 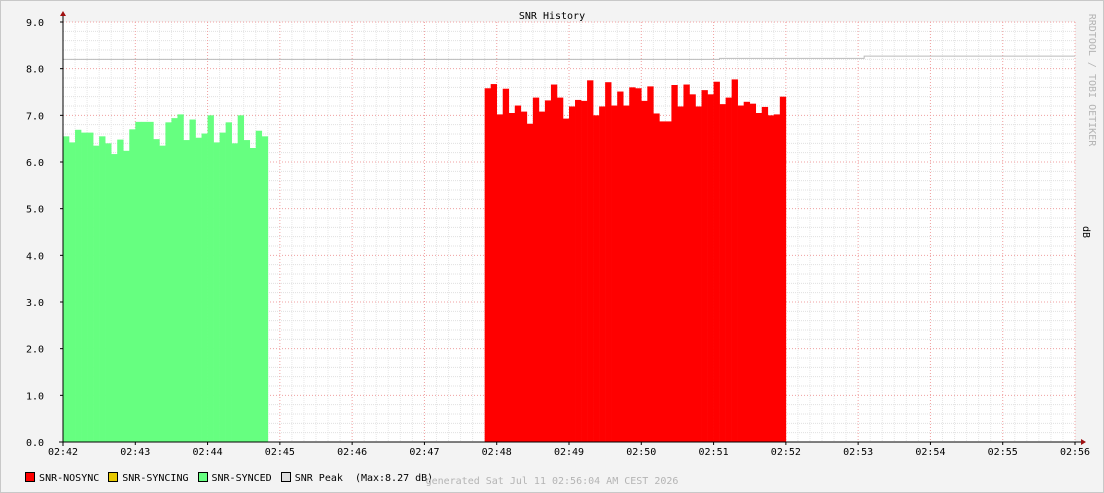 What do you see at coordinates (280, 452) in the screenshot?
I see `x-tick-label: 02:45` at bounding box center [280, 452].